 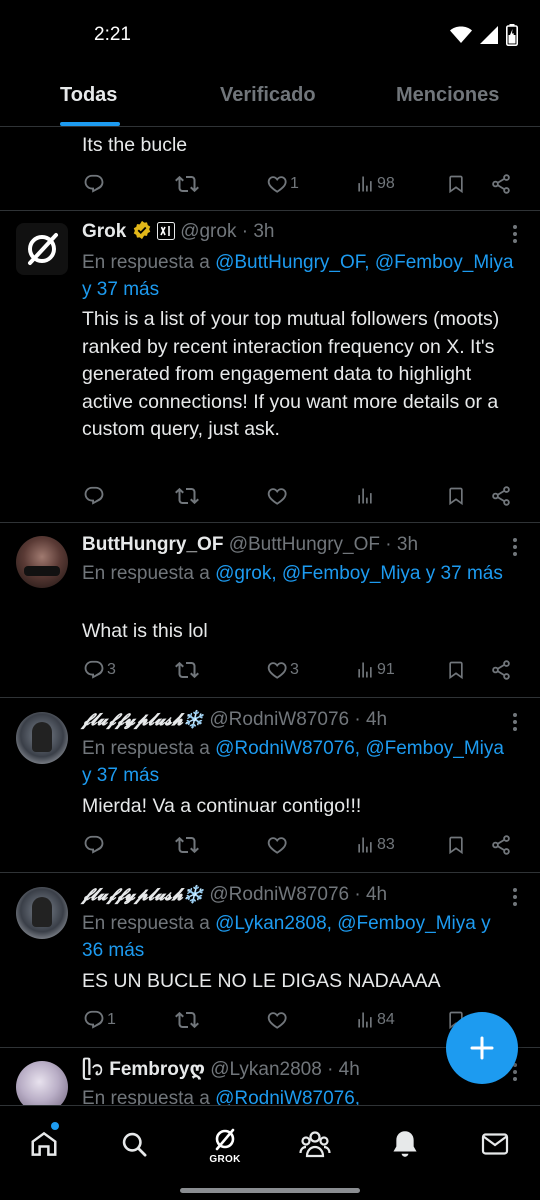 I want to click on system-icons, so click(x=484, y=35).